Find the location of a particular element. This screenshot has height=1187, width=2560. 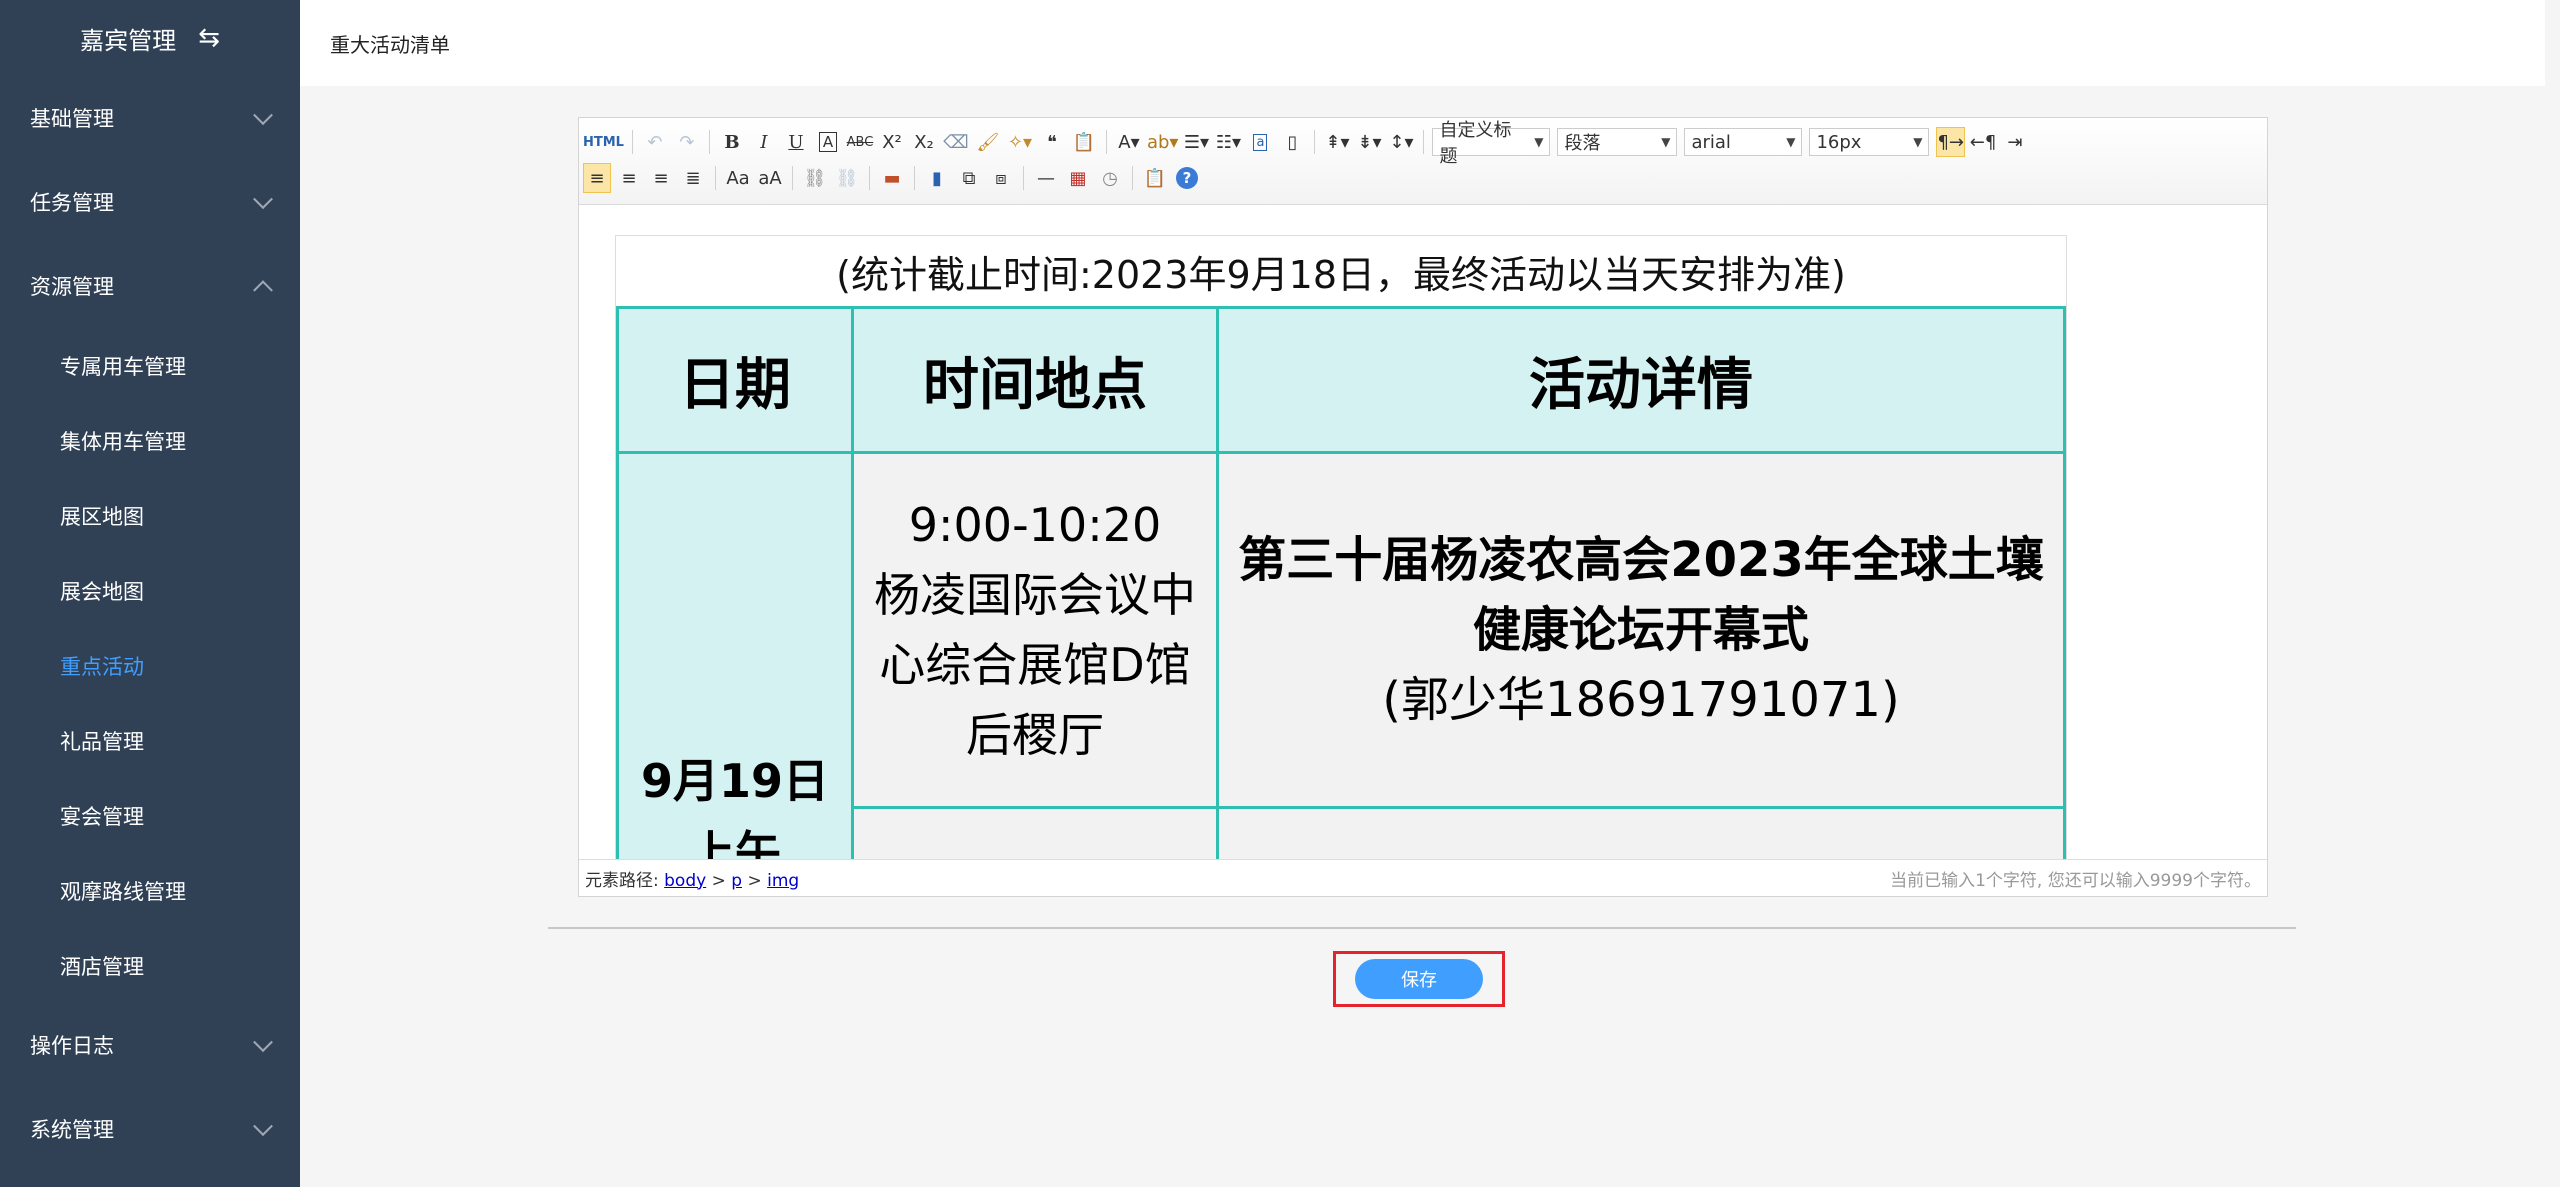

underline-button: U is located at coordinates (796, 142).